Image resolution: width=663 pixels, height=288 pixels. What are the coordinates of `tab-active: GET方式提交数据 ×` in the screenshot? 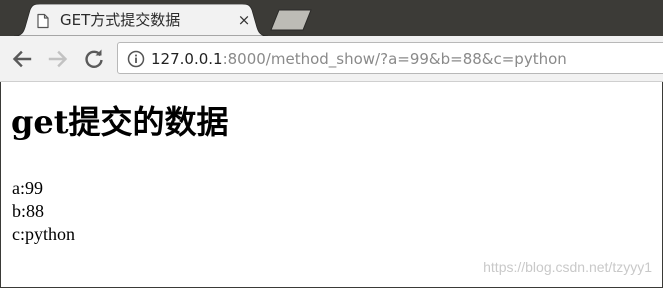 It's located at (141, 20).